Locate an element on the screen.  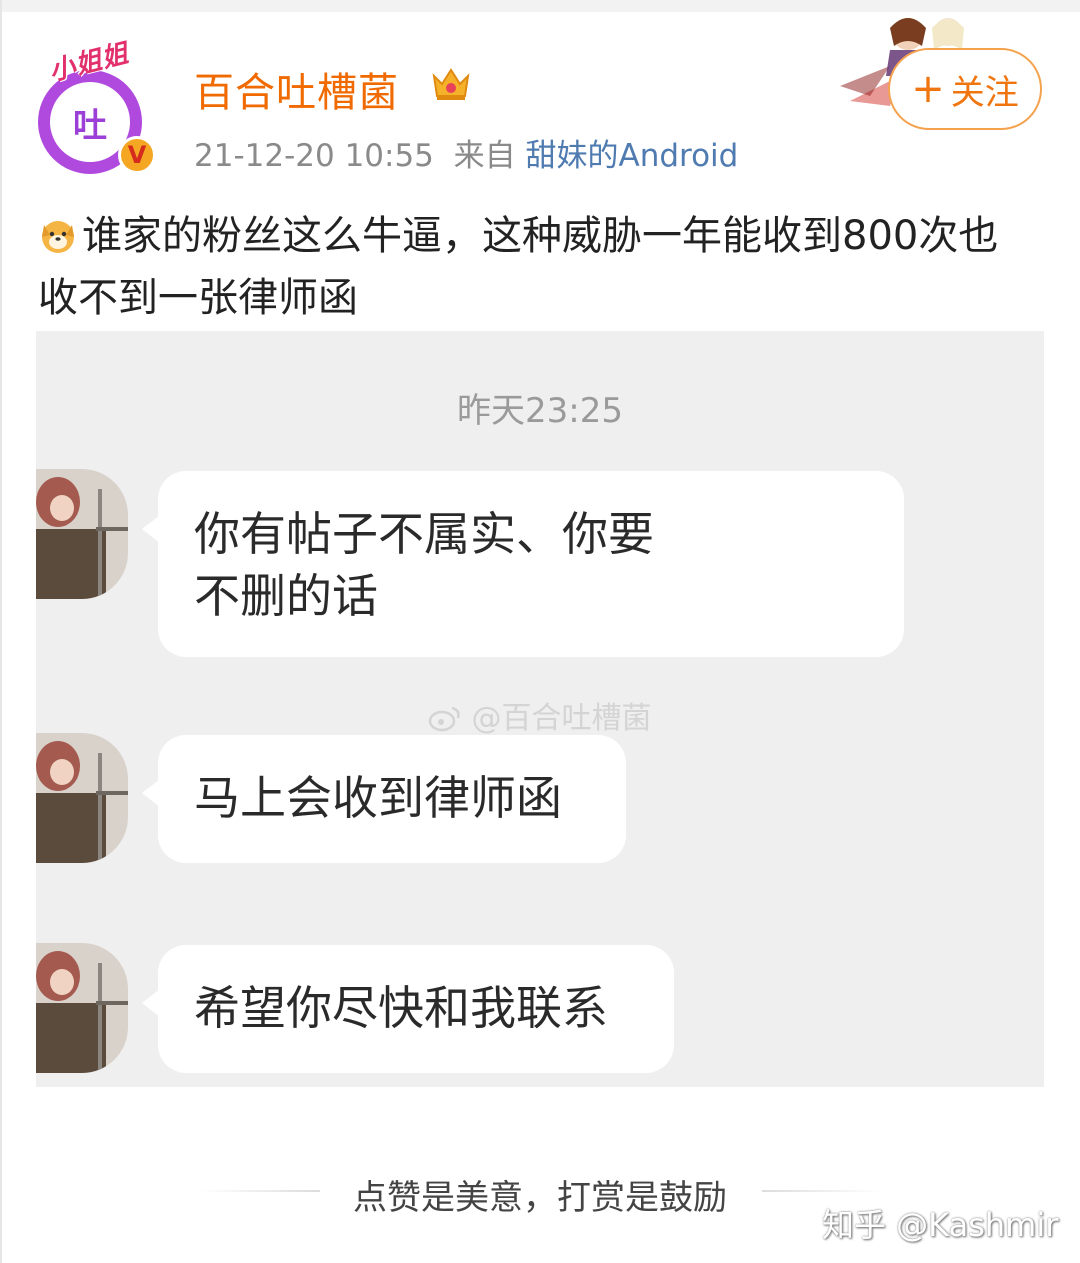
watermark-text: @百合吐槽菌 is located at coordinates (561, 718).